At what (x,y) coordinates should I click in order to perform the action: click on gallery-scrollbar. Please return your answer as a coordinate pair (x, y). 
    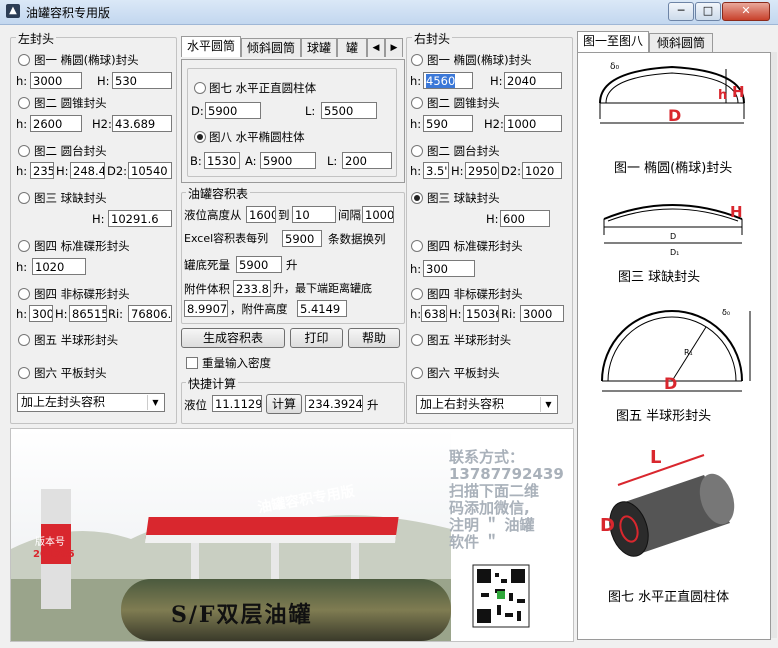
    Looking at the image, I should click on (774, 345).